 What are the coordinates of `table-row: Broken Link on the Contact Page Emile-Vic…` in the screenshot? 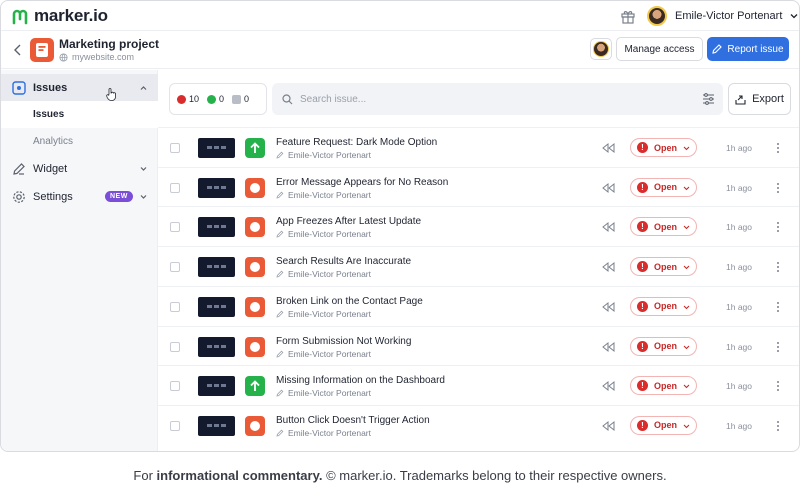 It's located at (478, 305).